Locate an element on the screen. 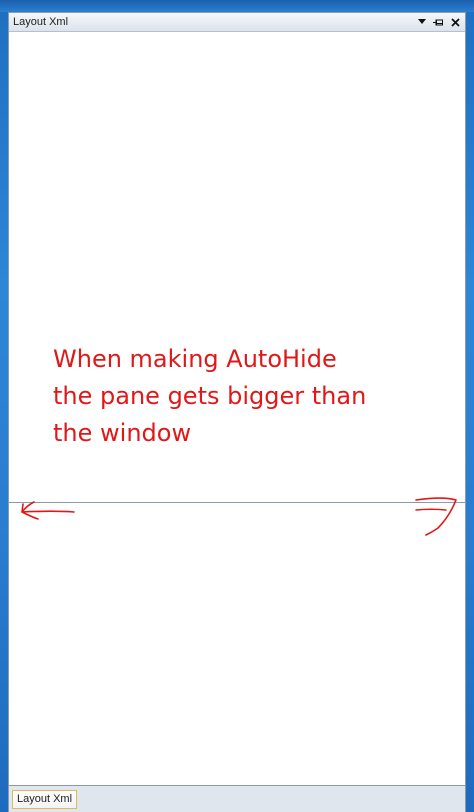 This screenshot has width=474, height=812. auto-hide-tab-strip: Layout Xml is located at coordinates (237, 798).